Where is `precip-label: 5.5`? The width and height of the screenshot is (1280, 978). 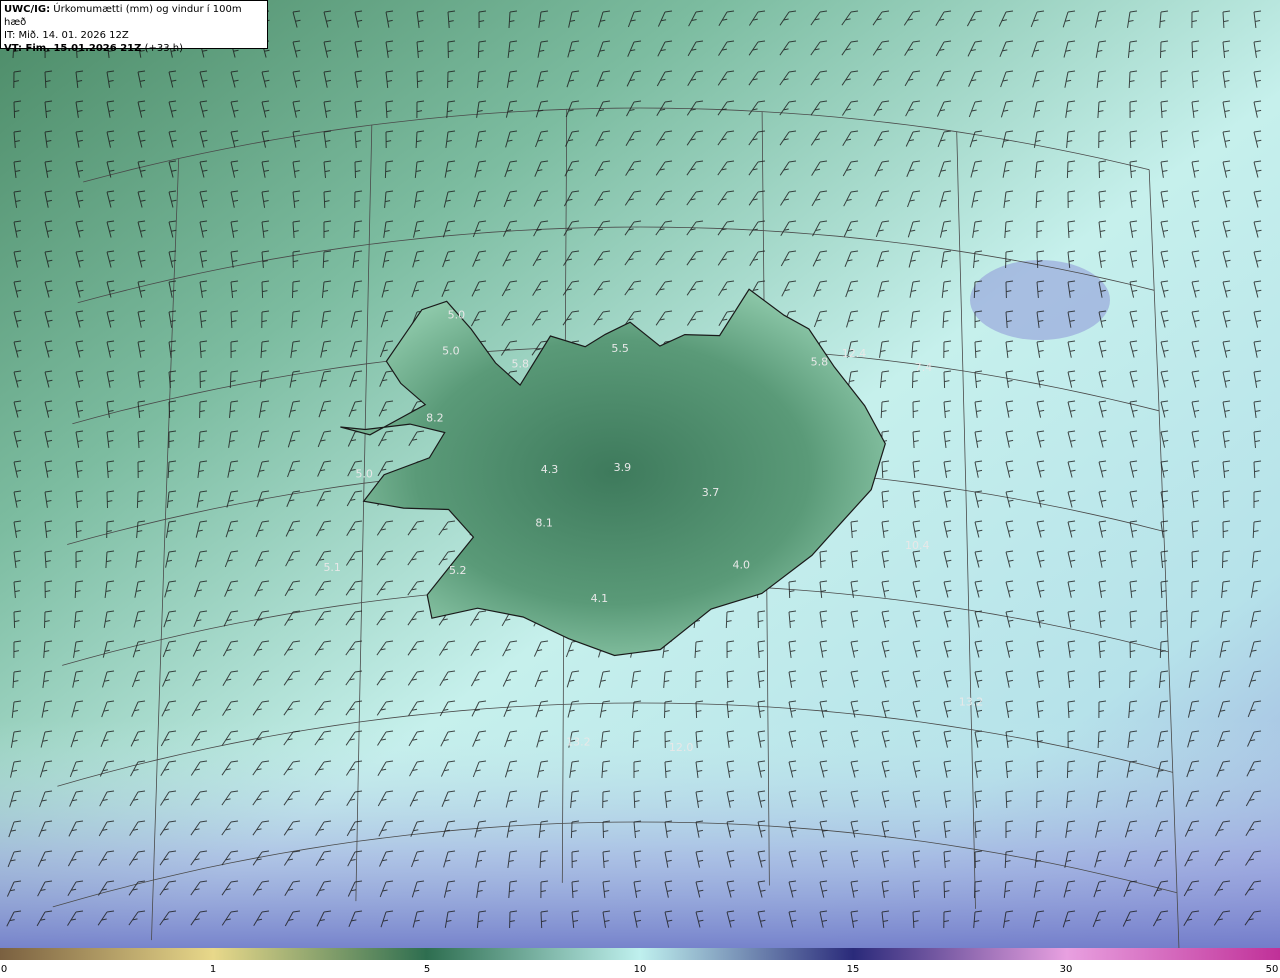
precip-label: 5.5 is located at coordinates (620, 348).